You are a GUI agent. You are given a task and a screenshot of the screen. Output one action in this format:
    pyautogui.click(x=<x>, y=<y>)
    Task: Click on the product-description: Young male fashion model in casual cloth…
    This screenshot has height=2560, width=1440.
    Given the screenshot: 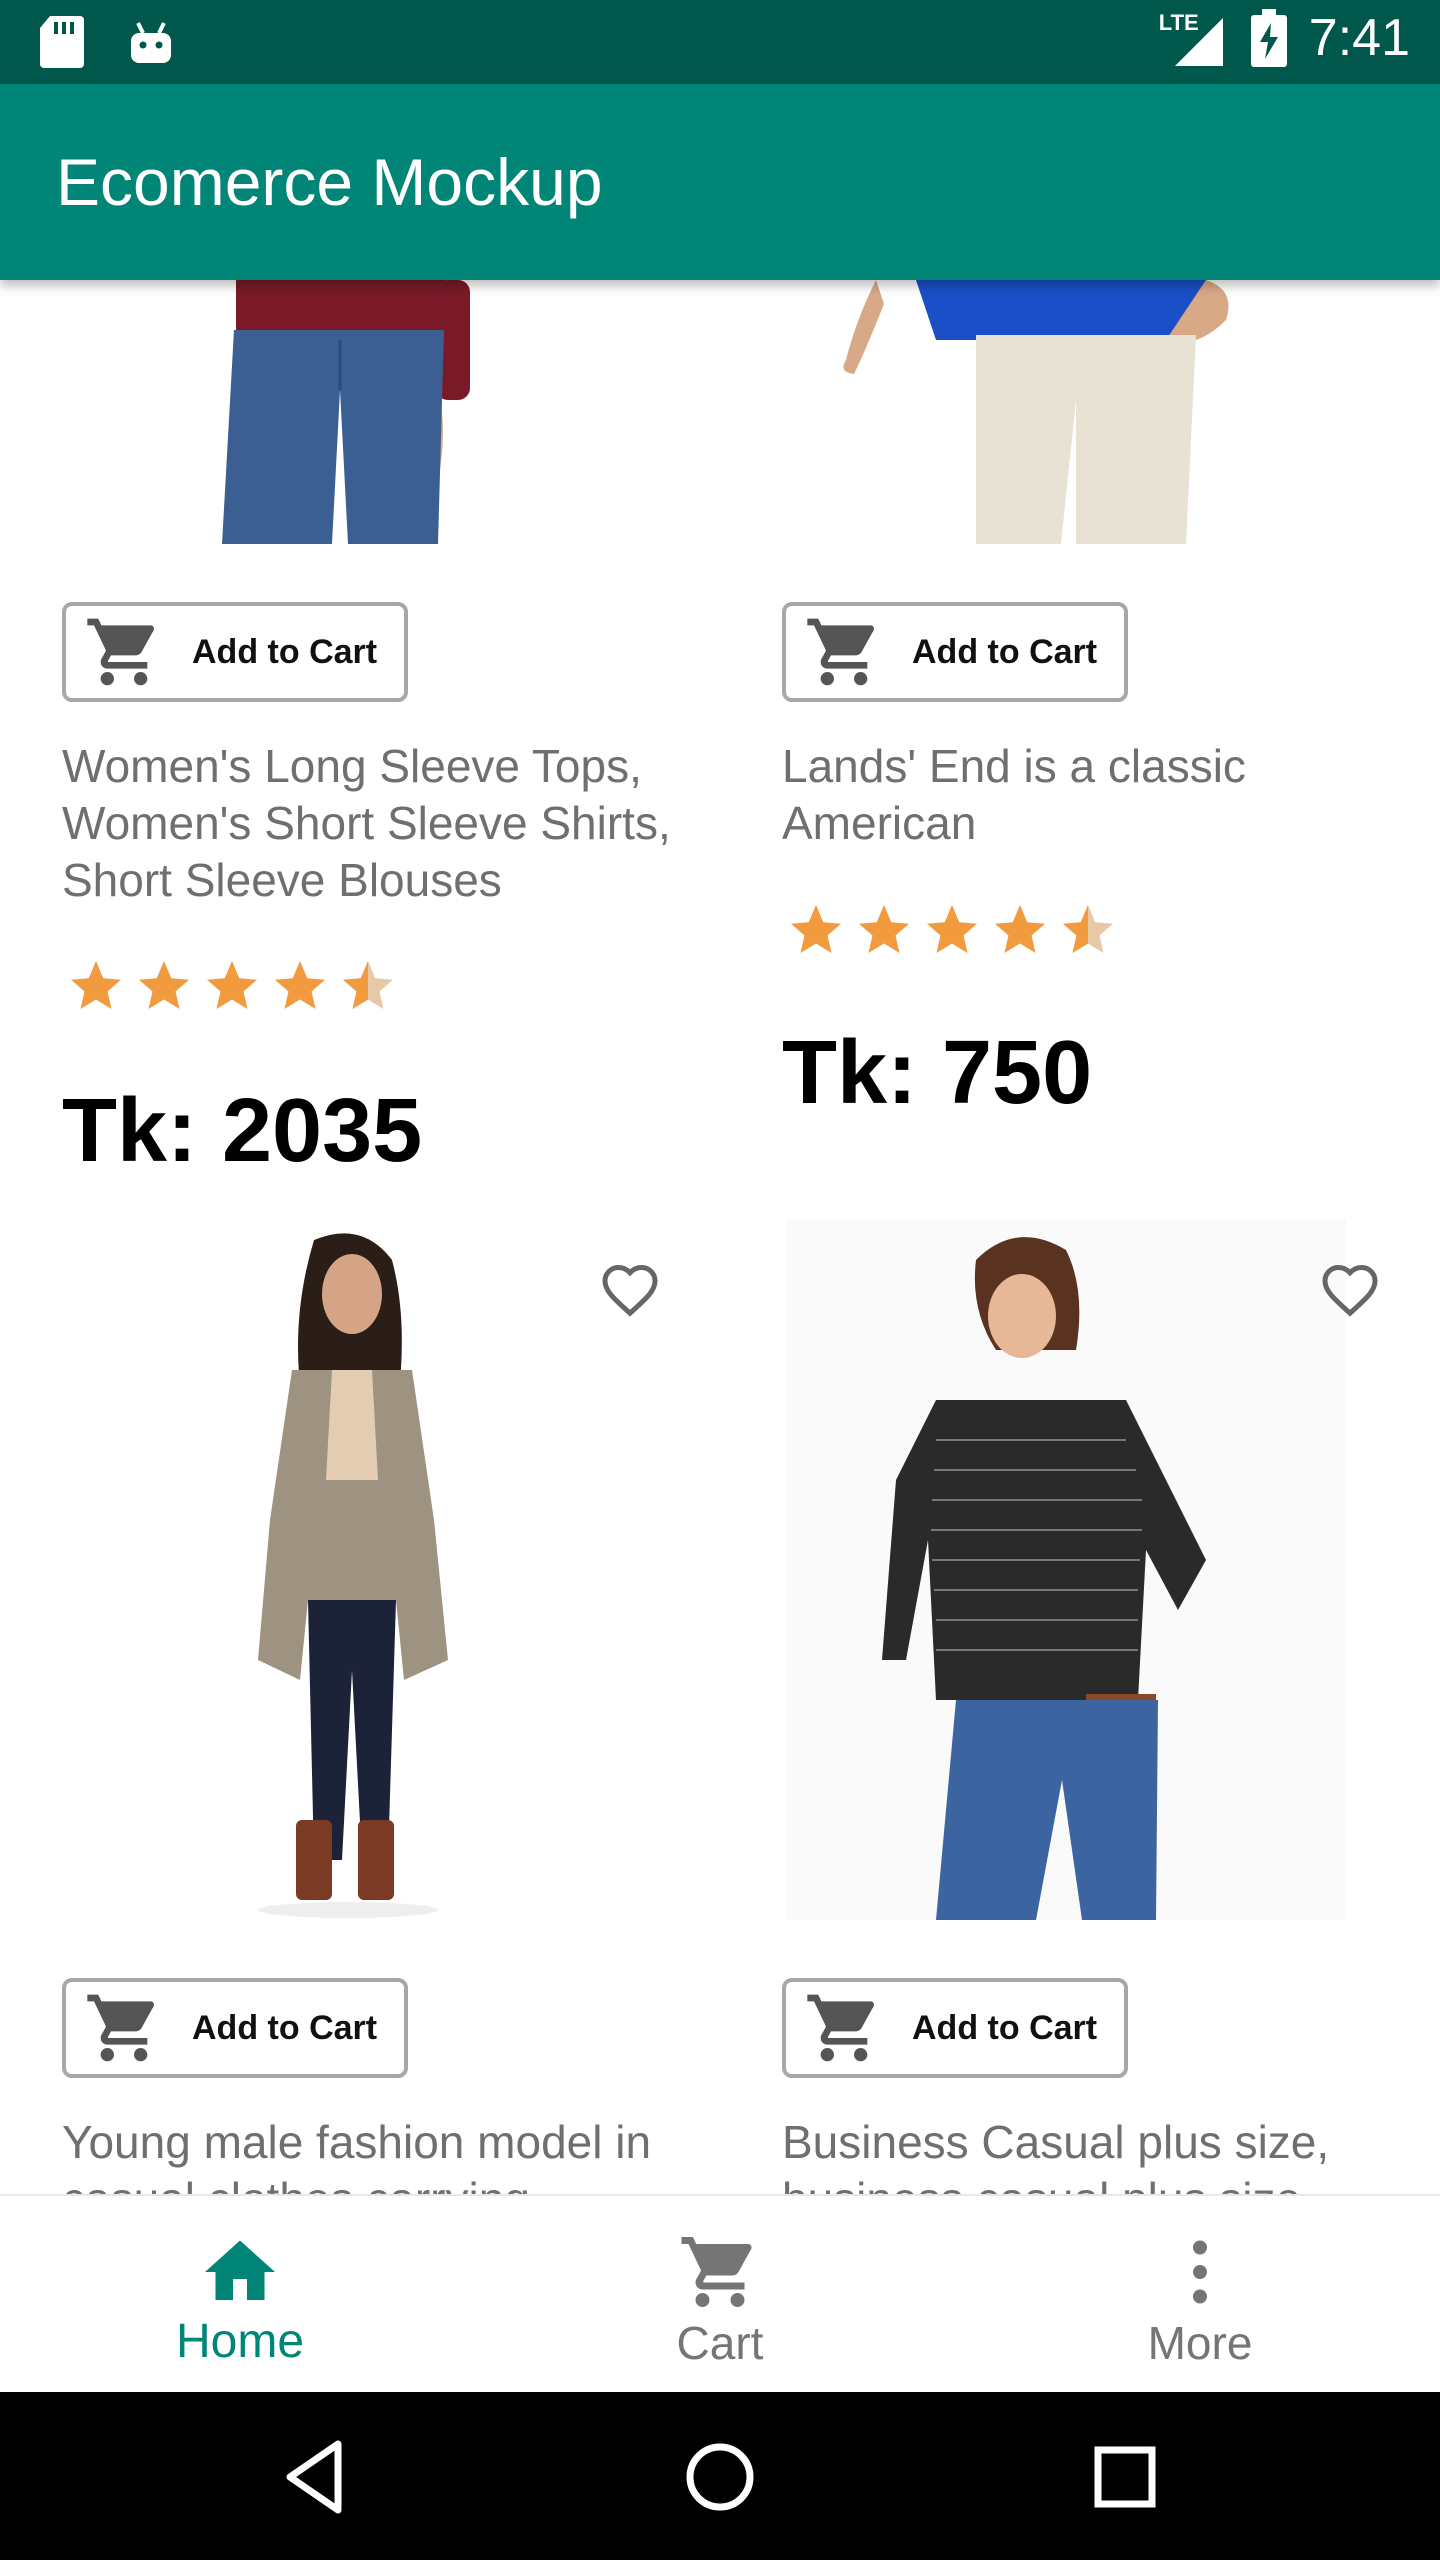 What is the action you would take?
    pyautogui.click(x=357, y=2155)
    